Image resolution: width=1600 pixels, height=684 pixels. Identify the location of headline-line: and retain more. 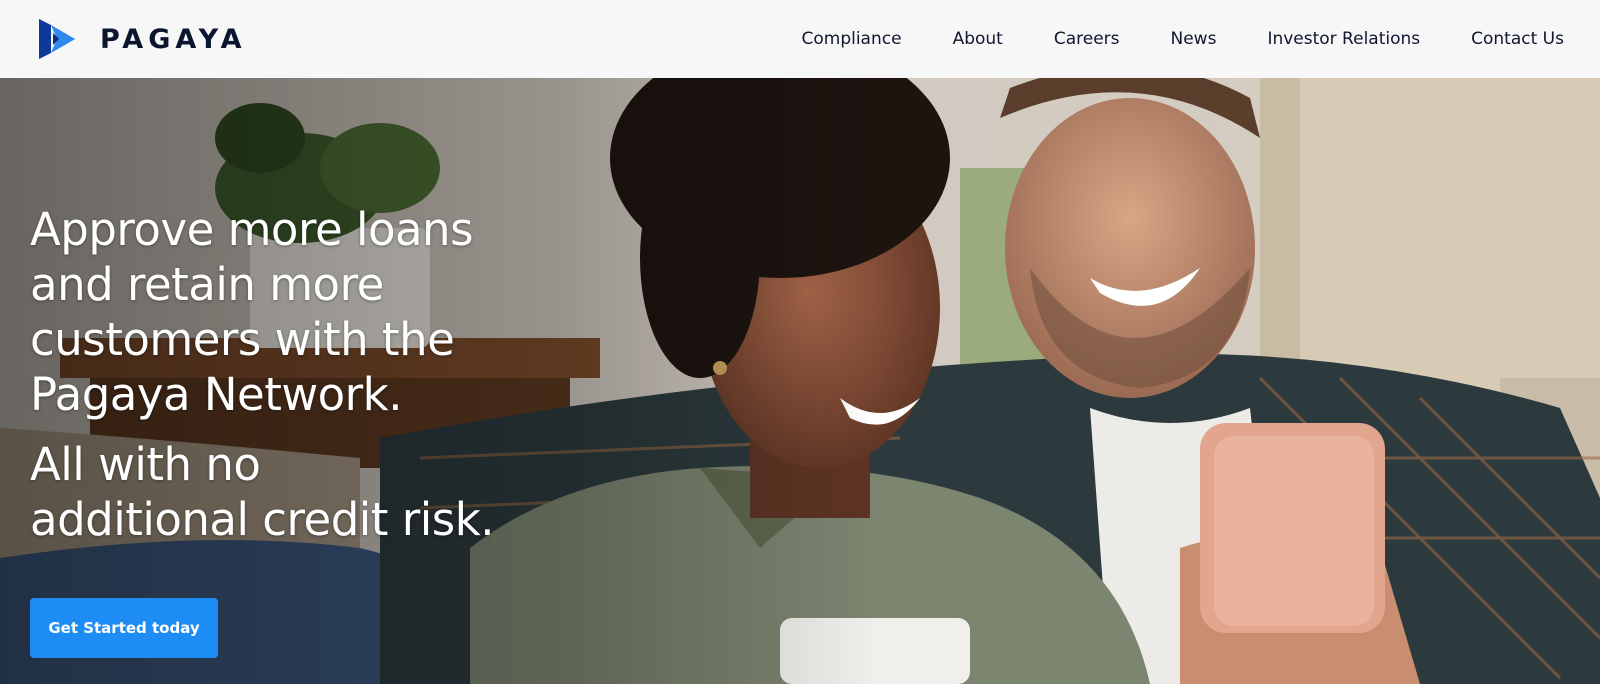
(207, 284).